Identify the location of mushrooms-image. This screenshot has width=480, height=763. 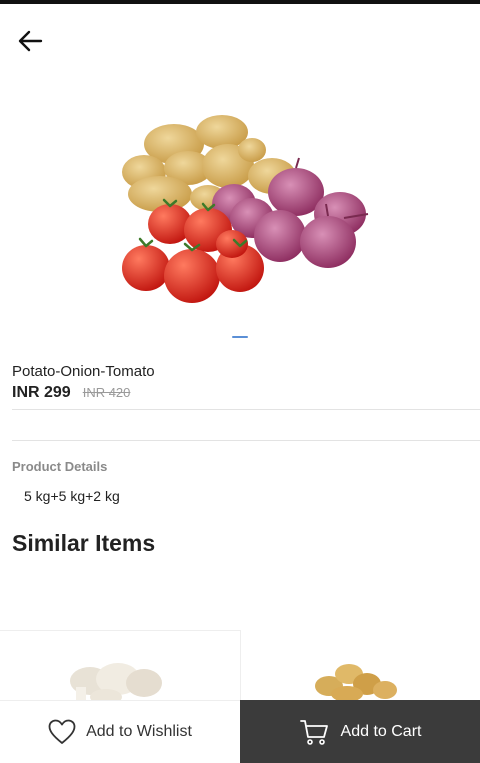
(116, 683).